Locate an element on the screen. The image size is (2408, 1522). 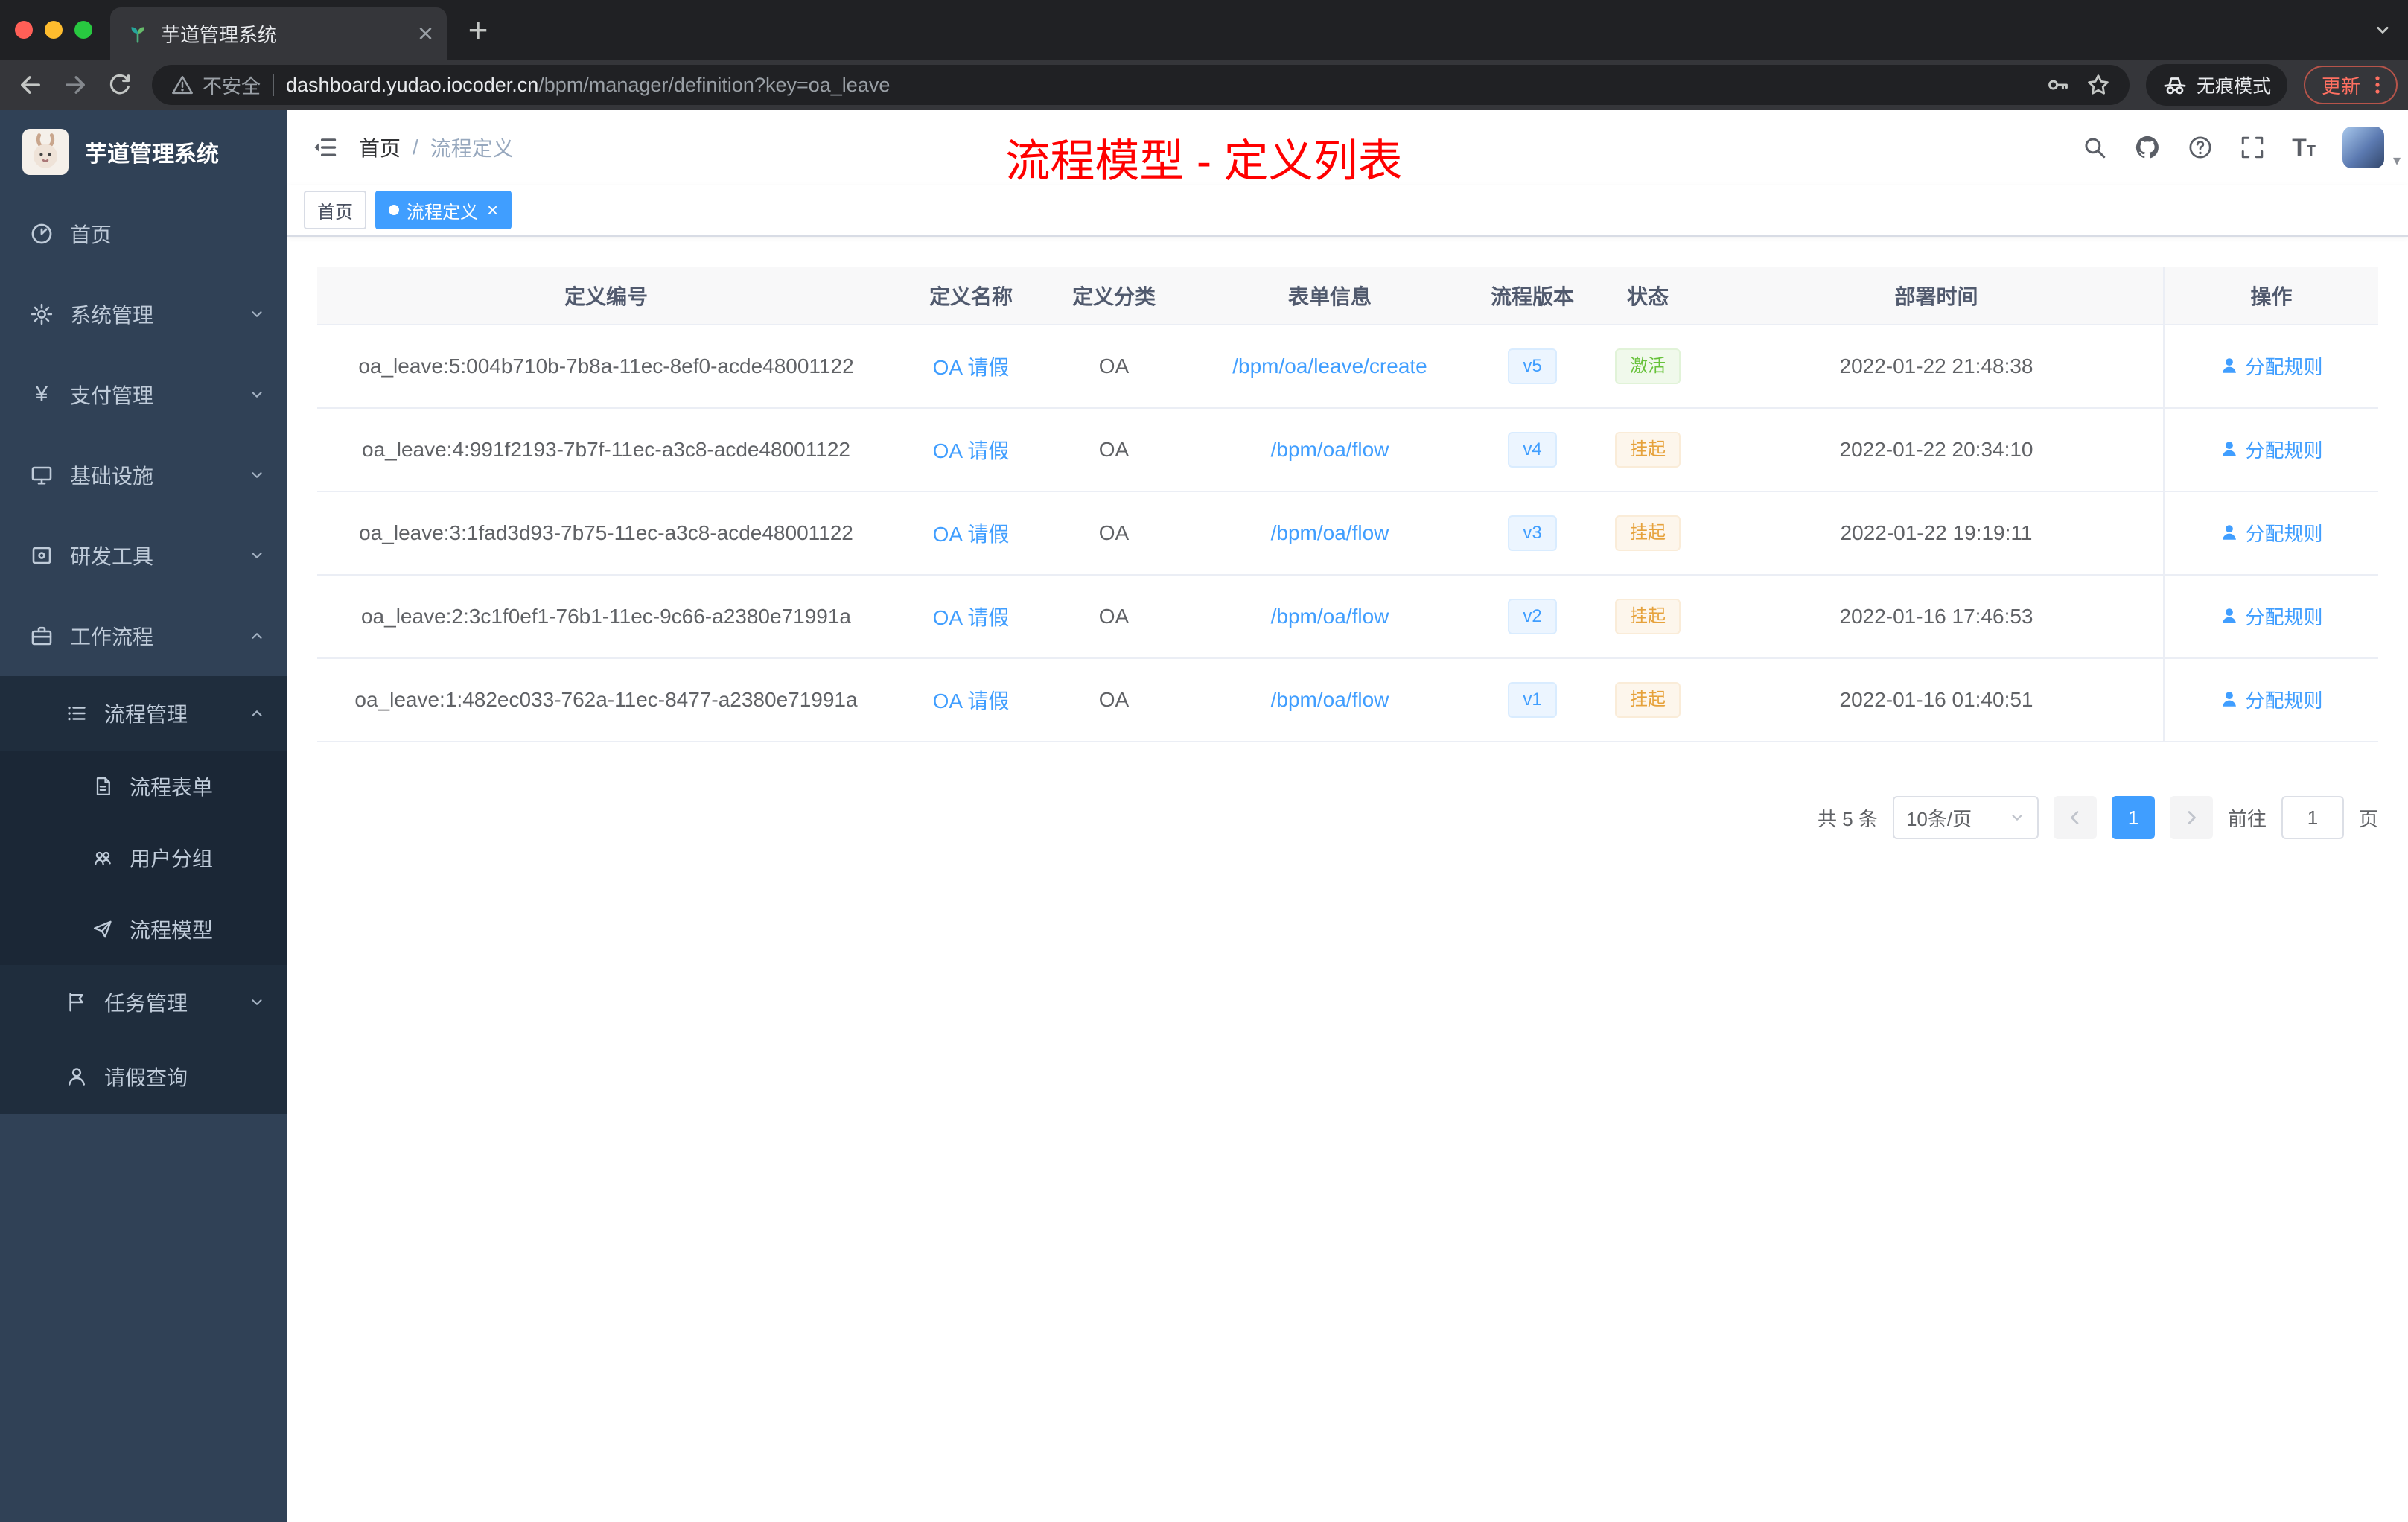
sidebar-item-process-management: 流程管理 is located at coordinates (143, 713).